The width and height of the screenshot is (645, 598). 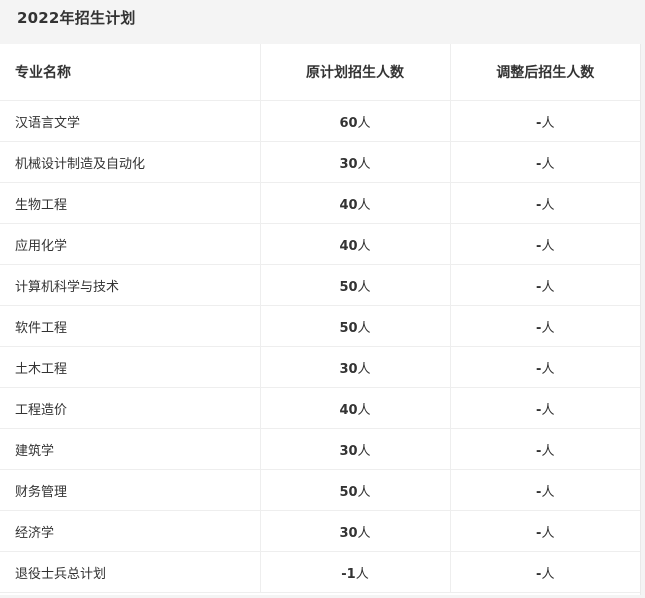 What do you see at coordinates (545, 72) in the screenshot?
I see `header-adjusted: 调整后招生人数` at bounding box center [545, 72].